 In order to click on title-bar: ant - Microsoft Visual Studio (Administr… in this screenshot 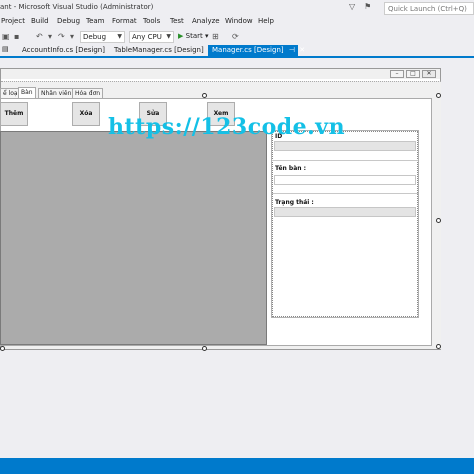, I will do `click(237, 8)`.